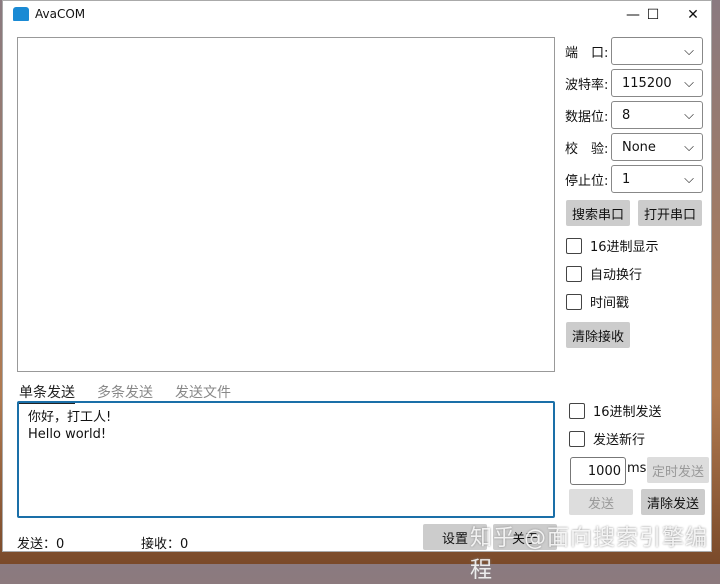 Image resolution: width=720 pixels, height=584 pixels. Describe the element at coordinates (587, 181) in the screenshot. I see `stopbits-label: 停止位:` at that location.